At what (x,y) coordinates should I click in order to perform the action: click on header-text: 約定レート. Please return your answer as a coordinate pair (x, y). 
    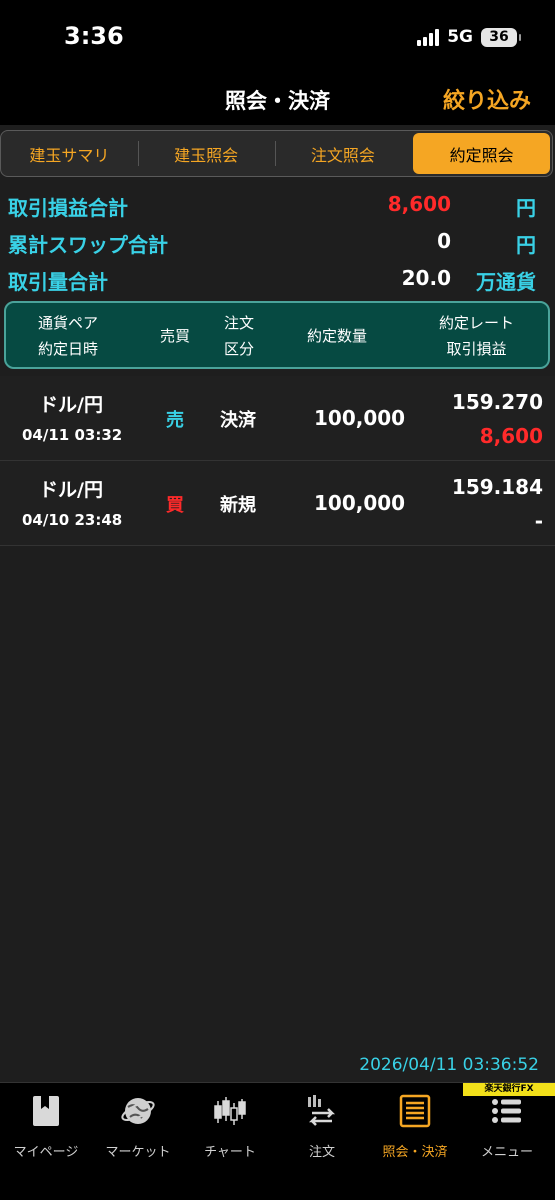
    Looking at the image, I should click on (477, 323).